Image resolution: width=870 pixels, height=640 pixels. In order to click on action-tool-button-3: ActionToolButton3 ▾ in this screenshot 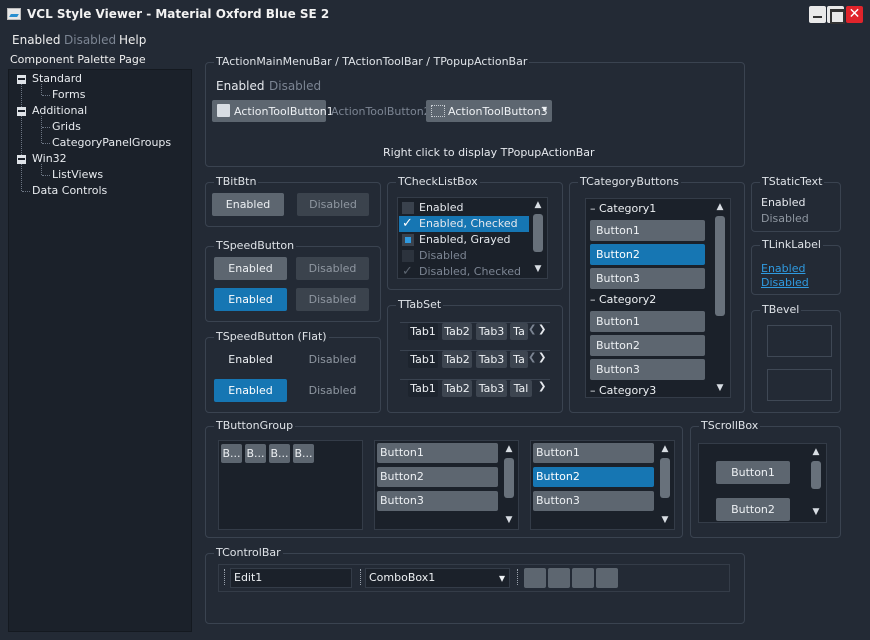, I will do `click(489, 111)`.